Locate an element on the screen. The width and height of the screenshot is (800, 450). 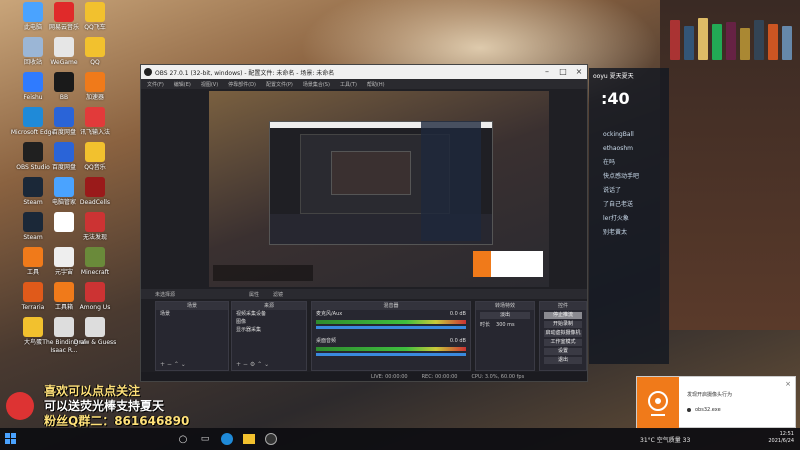
desktop-icon: 无法发现 is located at coordinates (95, 227).